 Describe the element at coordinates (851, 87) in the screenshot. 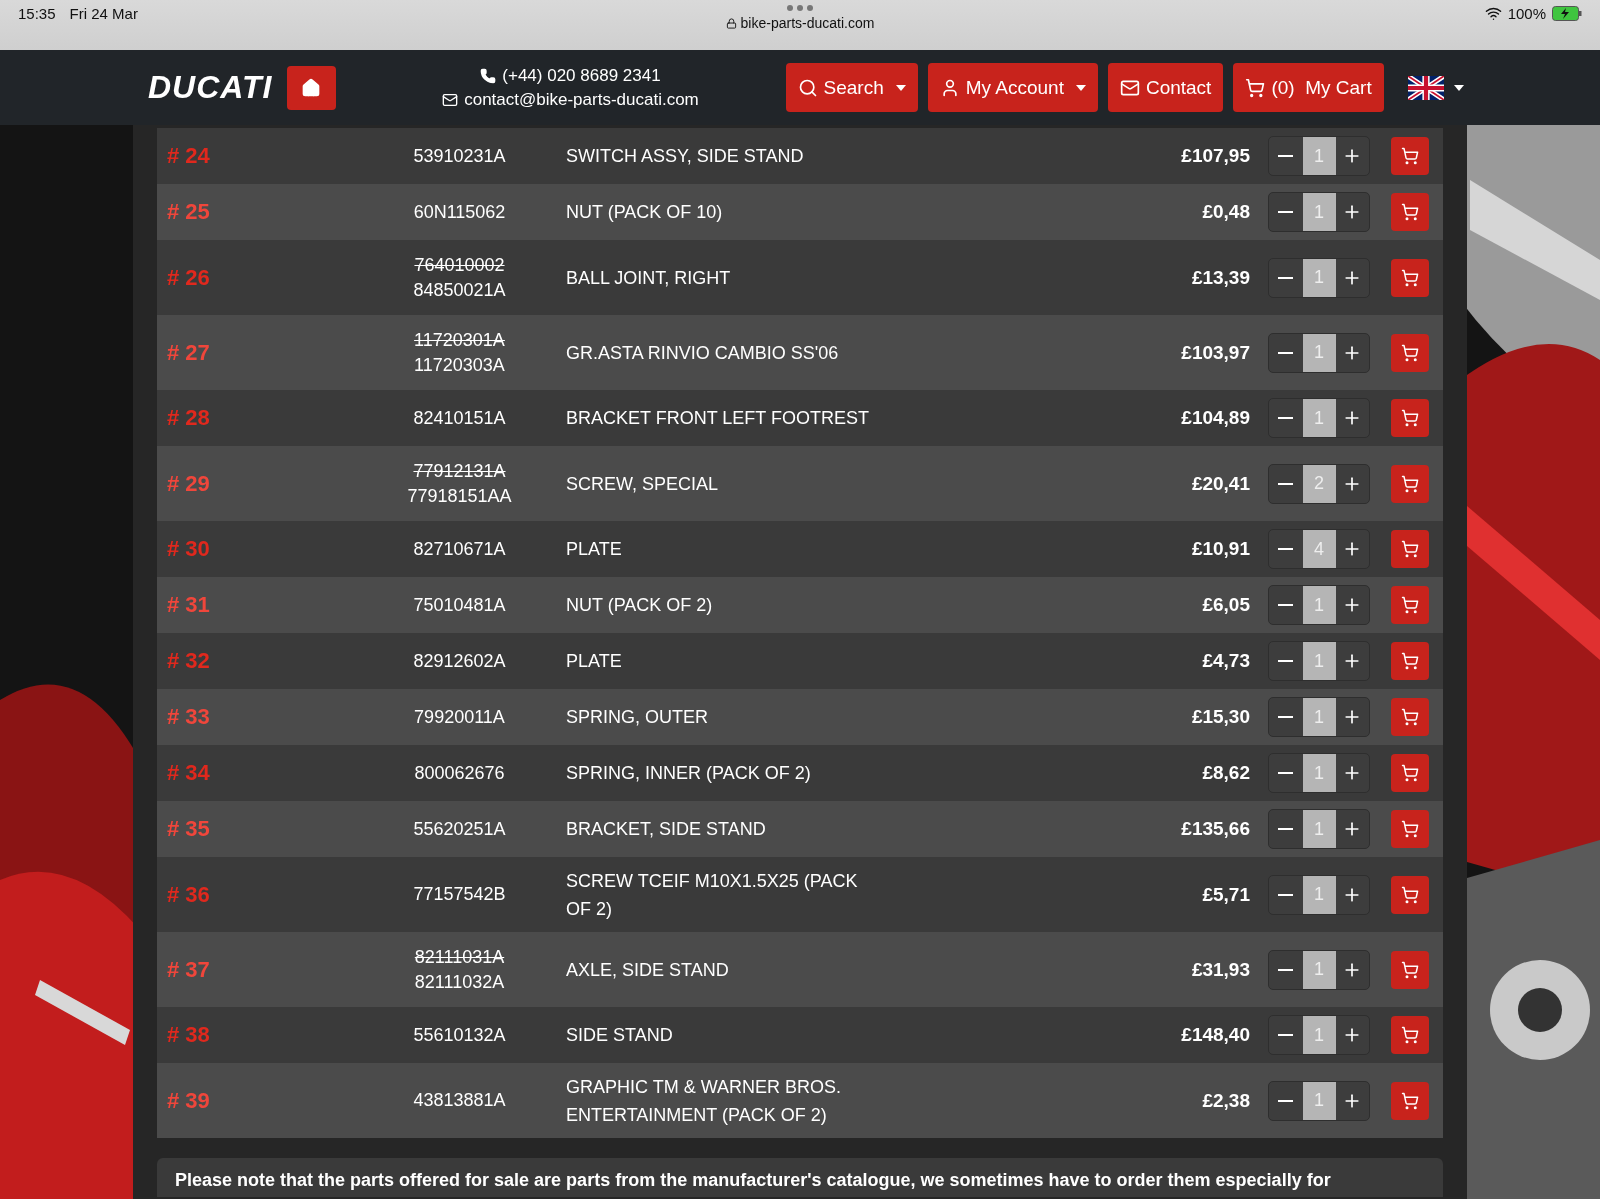

I see `search-button: Search` at that location.